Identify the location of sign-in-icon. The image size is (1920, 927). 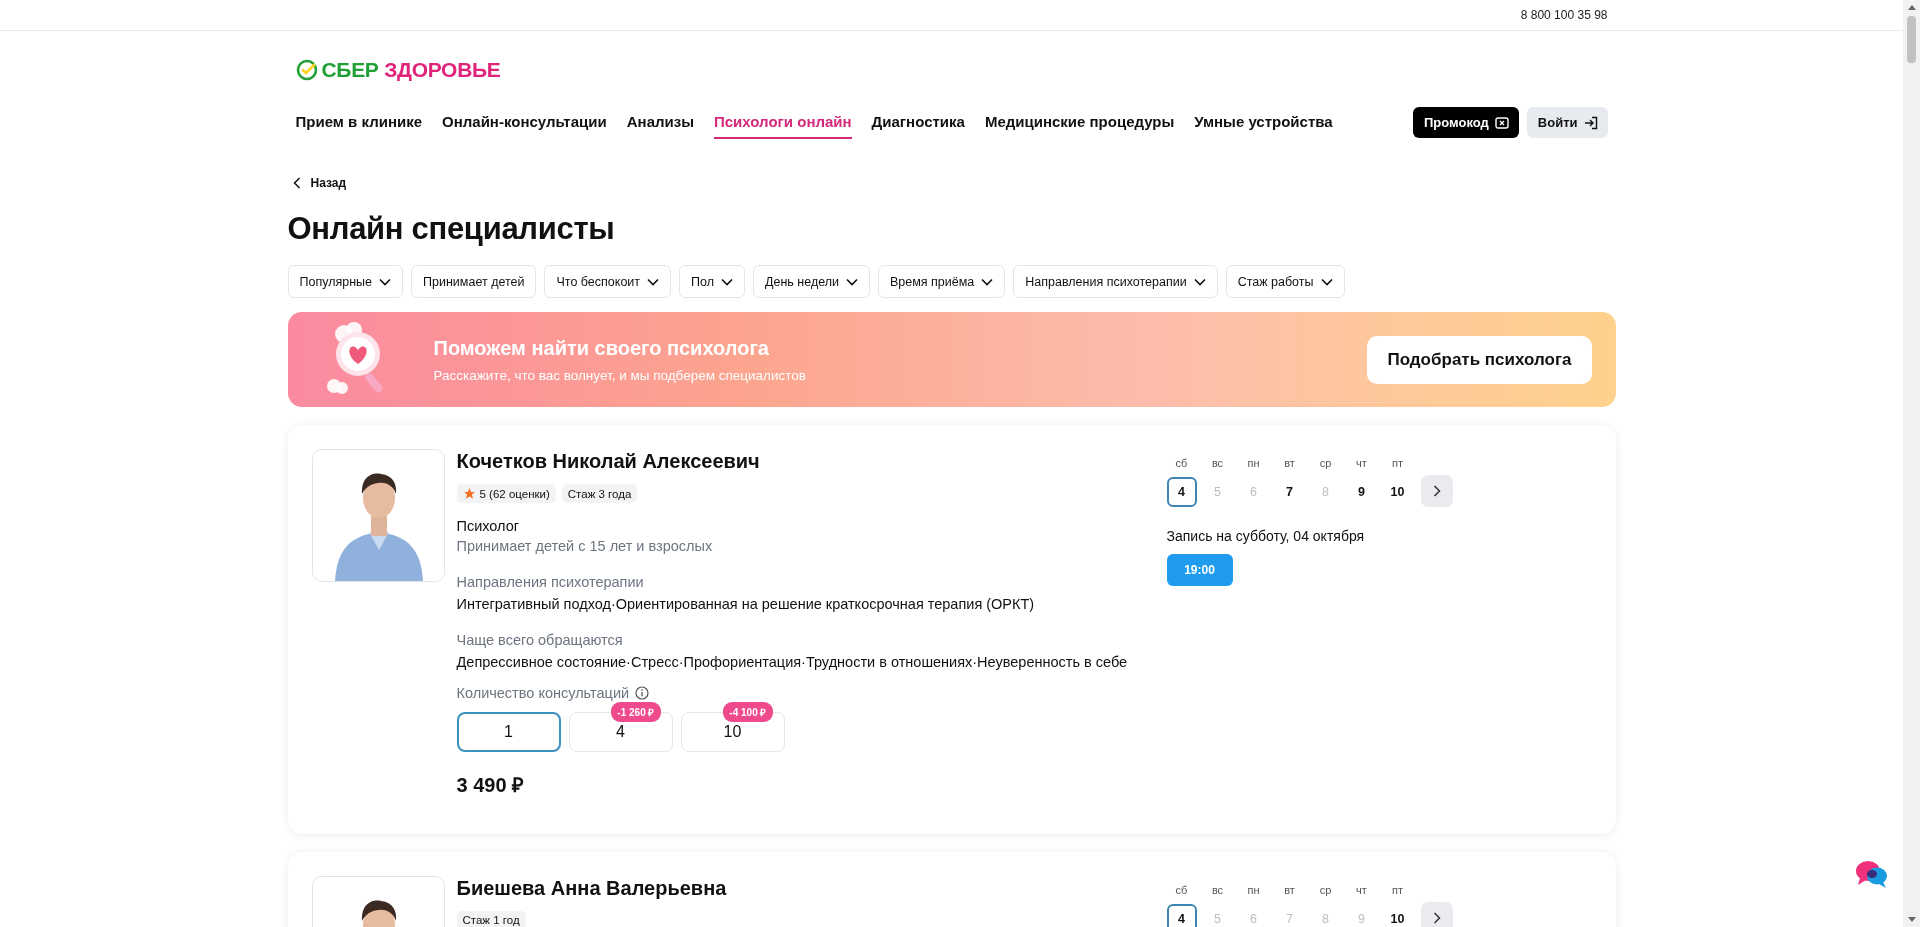
(1590, 122).